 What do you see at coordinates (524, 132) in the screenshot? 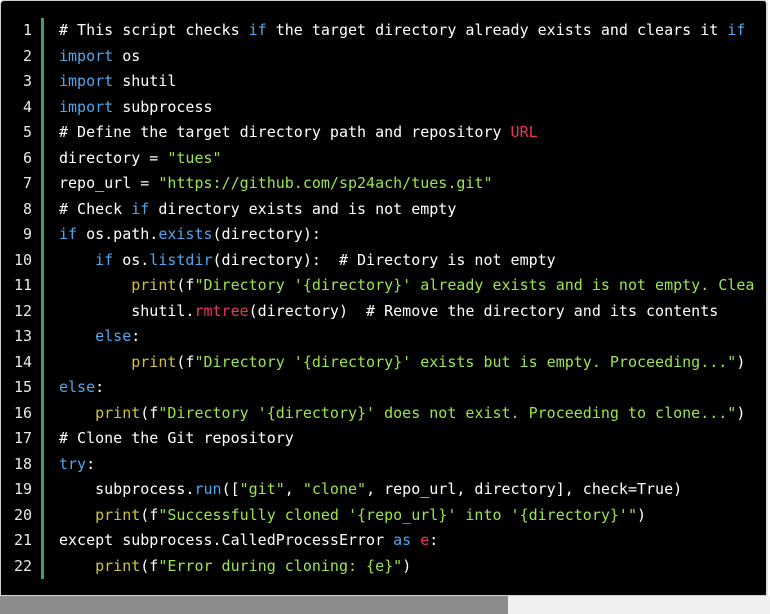
I see `code-token: URL` at bounding box center [524, 132].